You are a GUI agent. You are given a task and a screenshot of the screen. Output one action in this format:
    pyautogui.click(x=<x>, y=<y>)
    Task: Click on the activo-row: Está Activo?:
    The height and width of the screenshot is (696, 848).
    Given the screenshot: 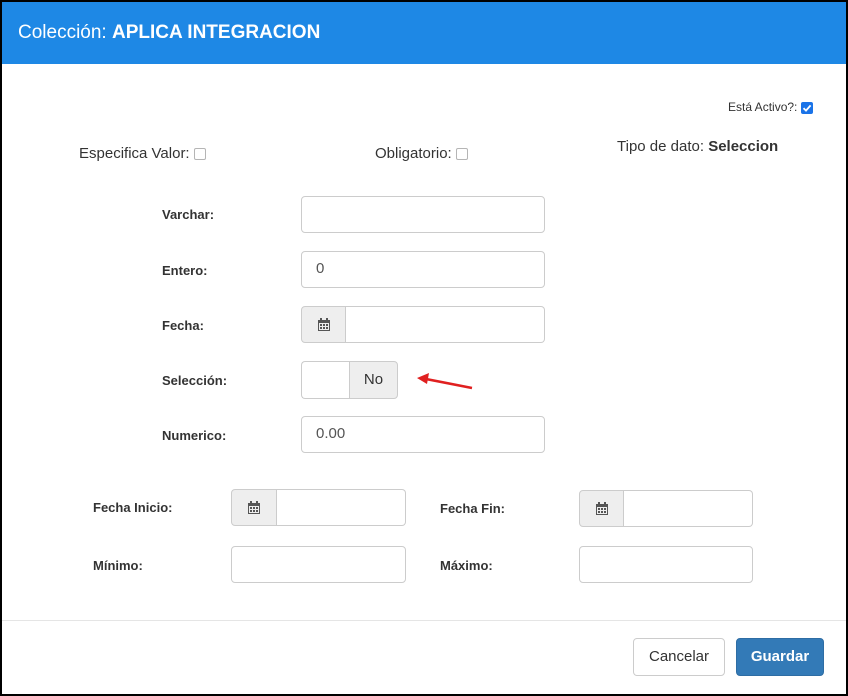 What is the action you would take?
    pyautogui.click(x=770, y=107)
    